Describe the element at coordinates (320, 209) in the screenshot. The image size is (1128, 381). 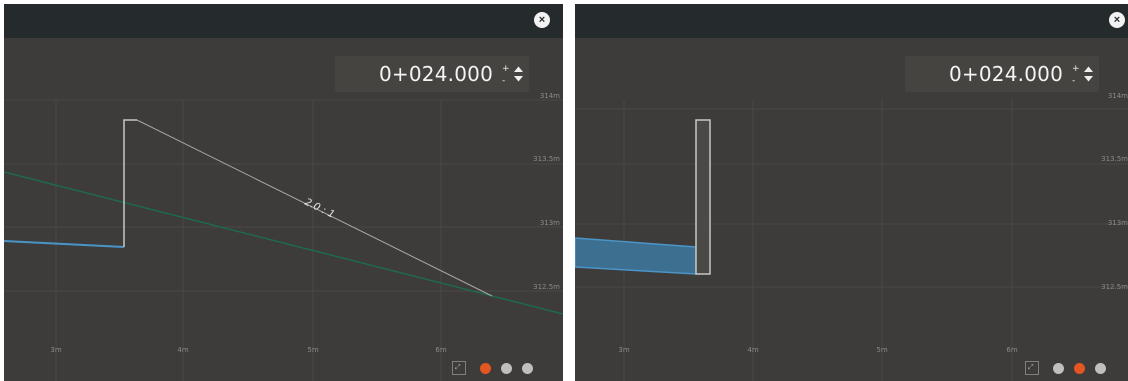
I see `slope-label: 2.0 : 1` at that location.